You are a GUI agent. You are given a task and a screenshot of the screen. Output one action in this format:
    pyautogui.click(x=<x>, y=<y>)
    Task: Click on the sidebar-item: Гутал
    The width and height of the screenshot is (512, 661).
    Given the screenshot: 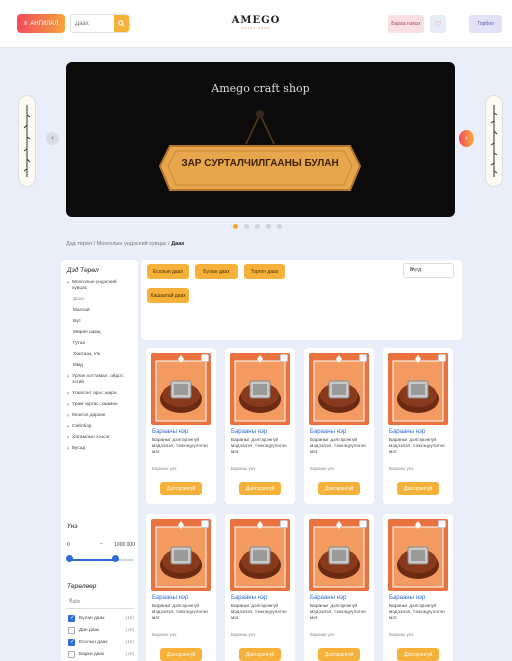 What is the action you would take?
    pyautogui.click(x=99, y=344)
    